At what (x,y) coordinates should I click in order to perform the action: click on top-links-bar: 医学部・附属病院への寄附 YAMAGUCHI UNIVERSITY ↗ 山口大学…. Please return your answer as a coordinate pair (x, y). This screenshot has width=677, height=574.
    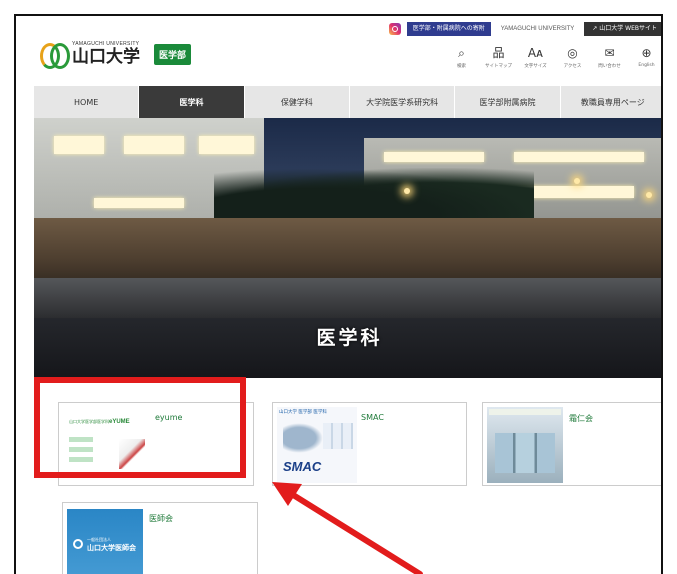
    Looking at the image, I should click on (524, 29).